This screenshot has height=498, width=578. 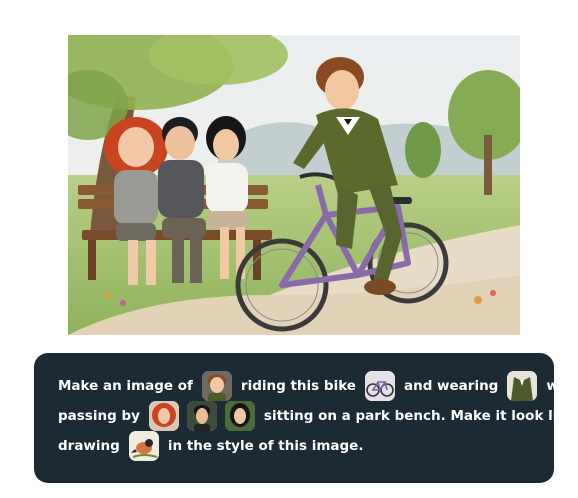 I want to click on dark-haired-boy-thumbnail-icon, so click(x=201, y=416).